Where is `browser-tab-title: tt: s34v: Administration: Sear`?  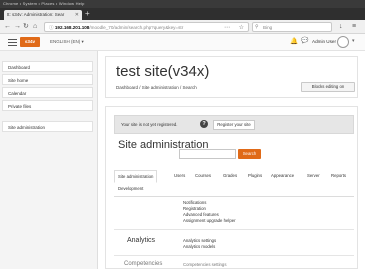
browser-tab-title: tt: s34v: Administration: Sear is located at coordinates (36, 14).